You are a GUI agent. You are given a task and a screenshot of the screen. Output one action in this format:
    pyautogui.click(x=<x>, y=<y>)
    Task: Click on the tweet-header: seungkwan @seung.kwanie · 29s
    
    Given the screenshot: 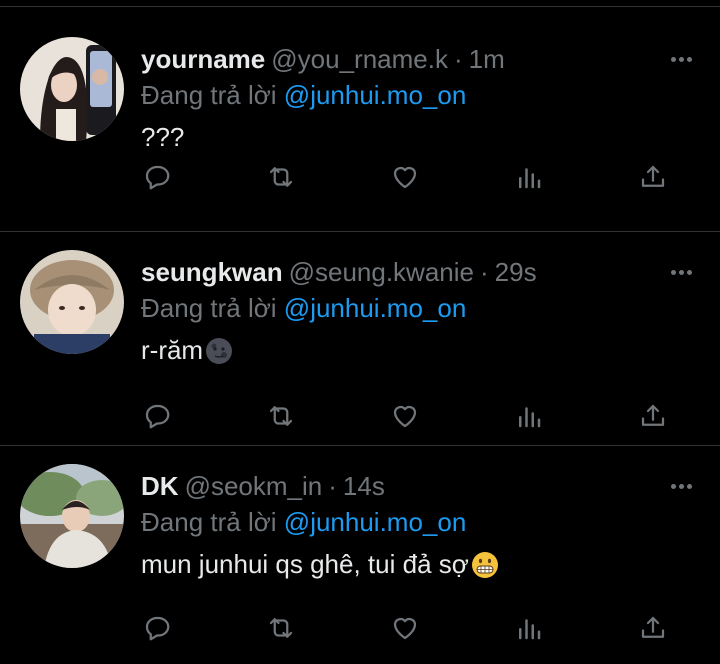 What is the action you would take?
    pyautogui.click(x=420, y=272)
    